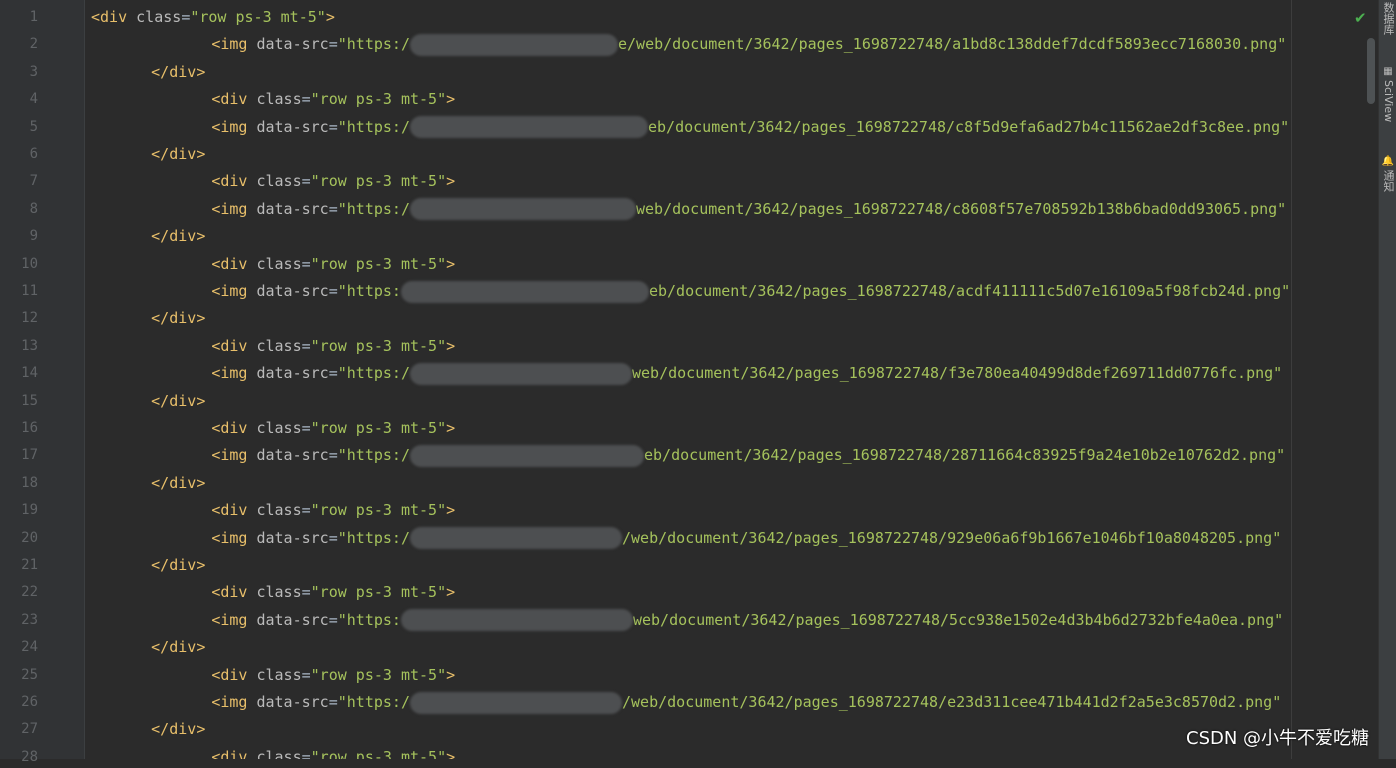  Describe the element at coordinates (29, 756) in the screenshot. I see `line-number: 28` at that location.